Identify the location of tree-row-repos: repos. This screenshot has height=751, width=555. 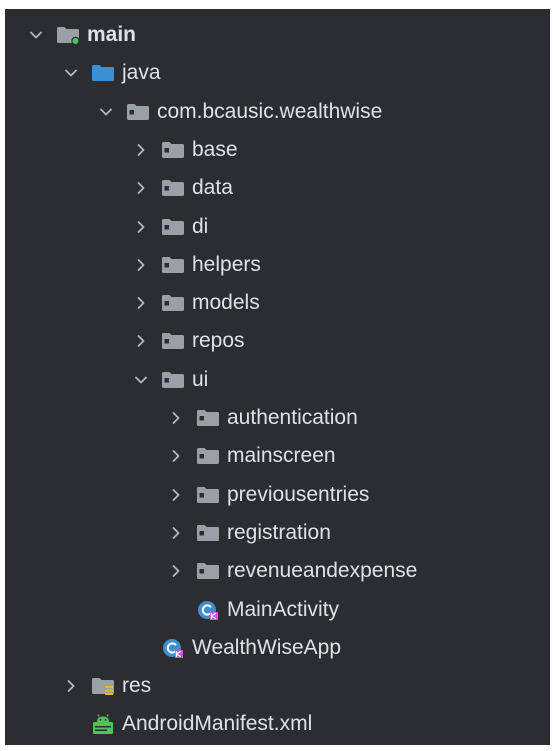
(277, 341).